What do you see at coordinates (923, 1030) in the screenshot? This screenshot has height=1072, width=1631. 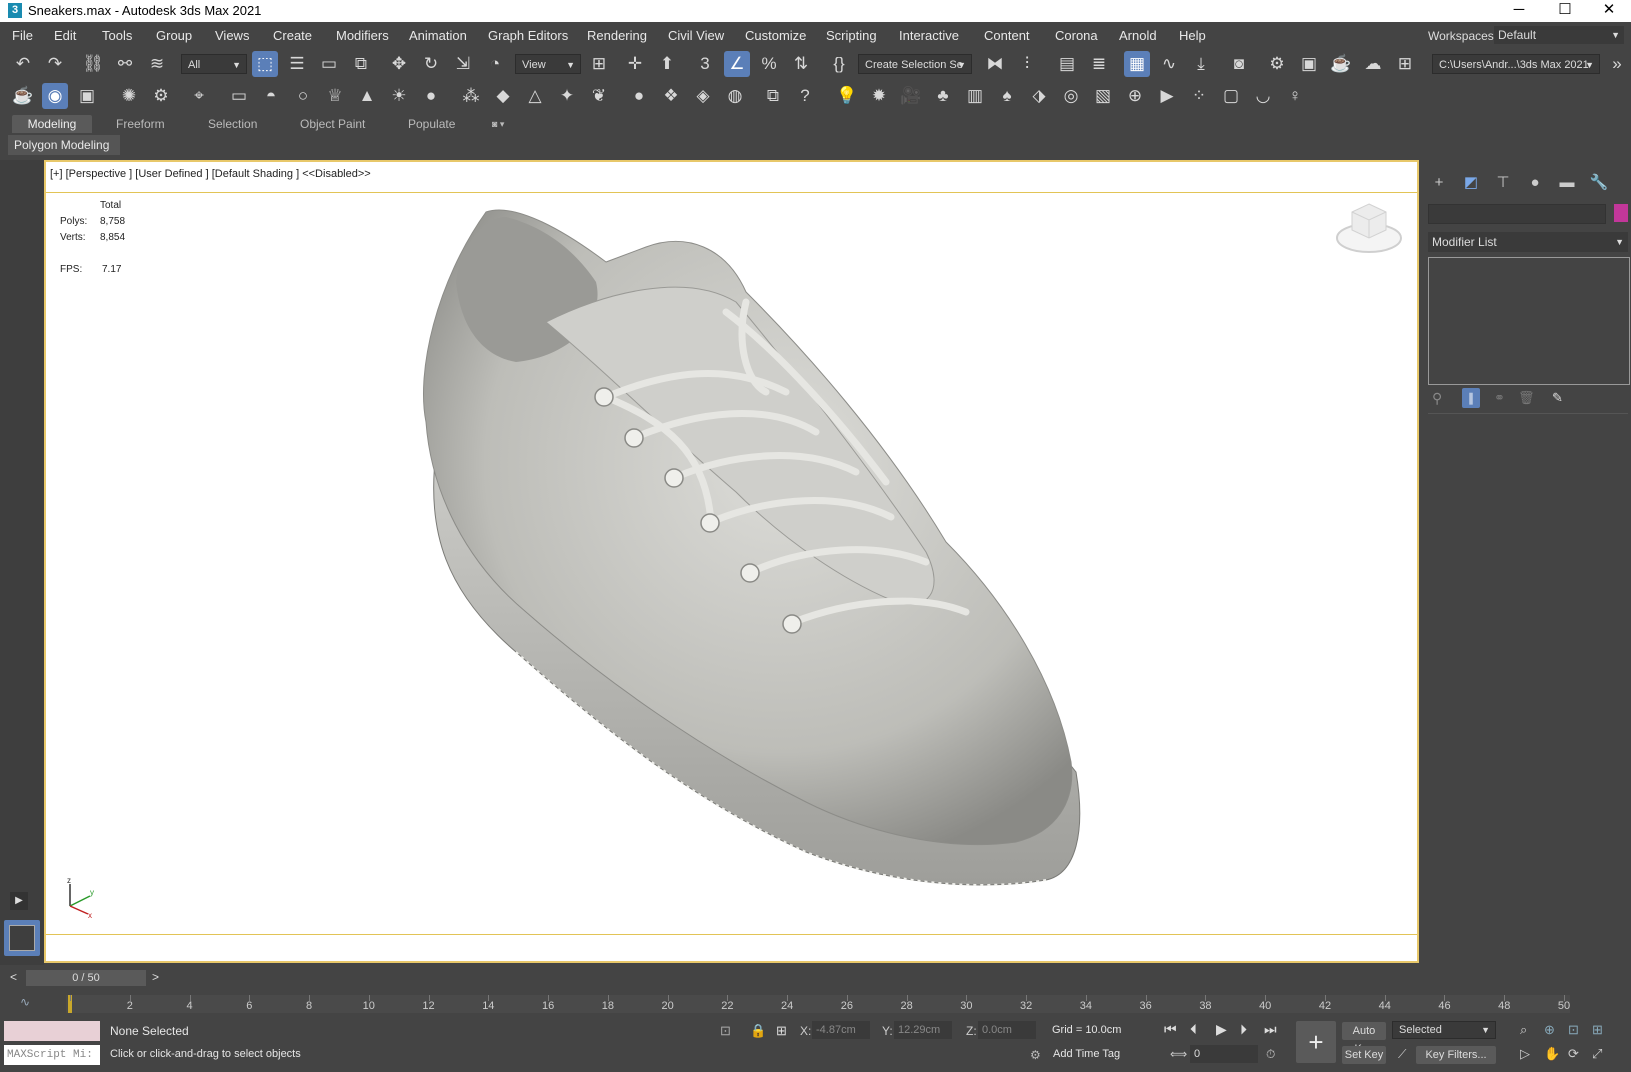 I see `y-coord-field: 12.29cm` at bounding box center [923, 1030].